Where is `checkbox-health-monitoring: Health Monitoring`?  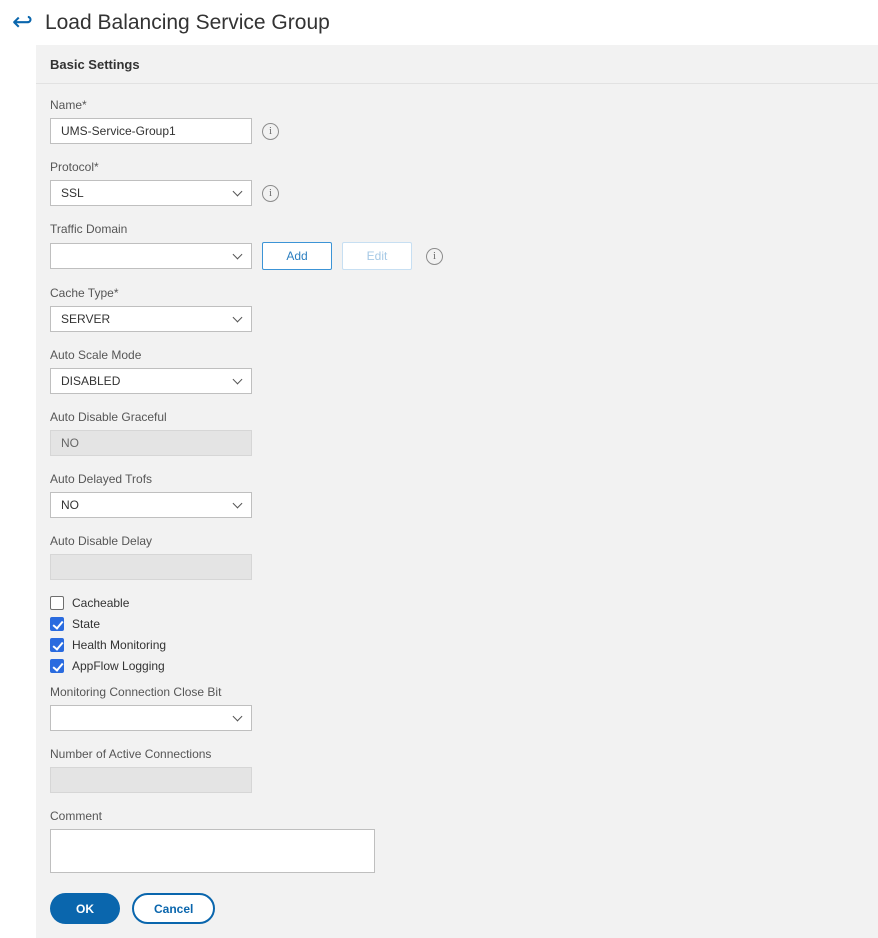 checkbox-health-monitoring: Health Monitoring is located at coordinates (457, 645).